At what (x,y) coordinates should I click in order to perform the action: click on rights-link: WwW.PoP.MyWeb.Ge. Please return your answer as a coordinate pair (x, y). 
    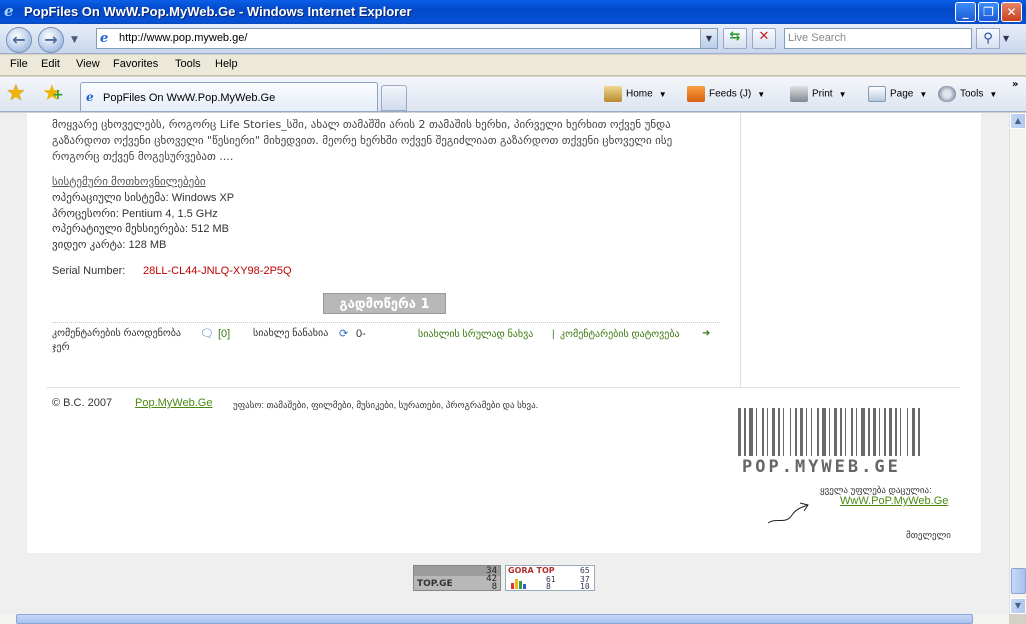
    Looking at the image, I should click on (894, 501).